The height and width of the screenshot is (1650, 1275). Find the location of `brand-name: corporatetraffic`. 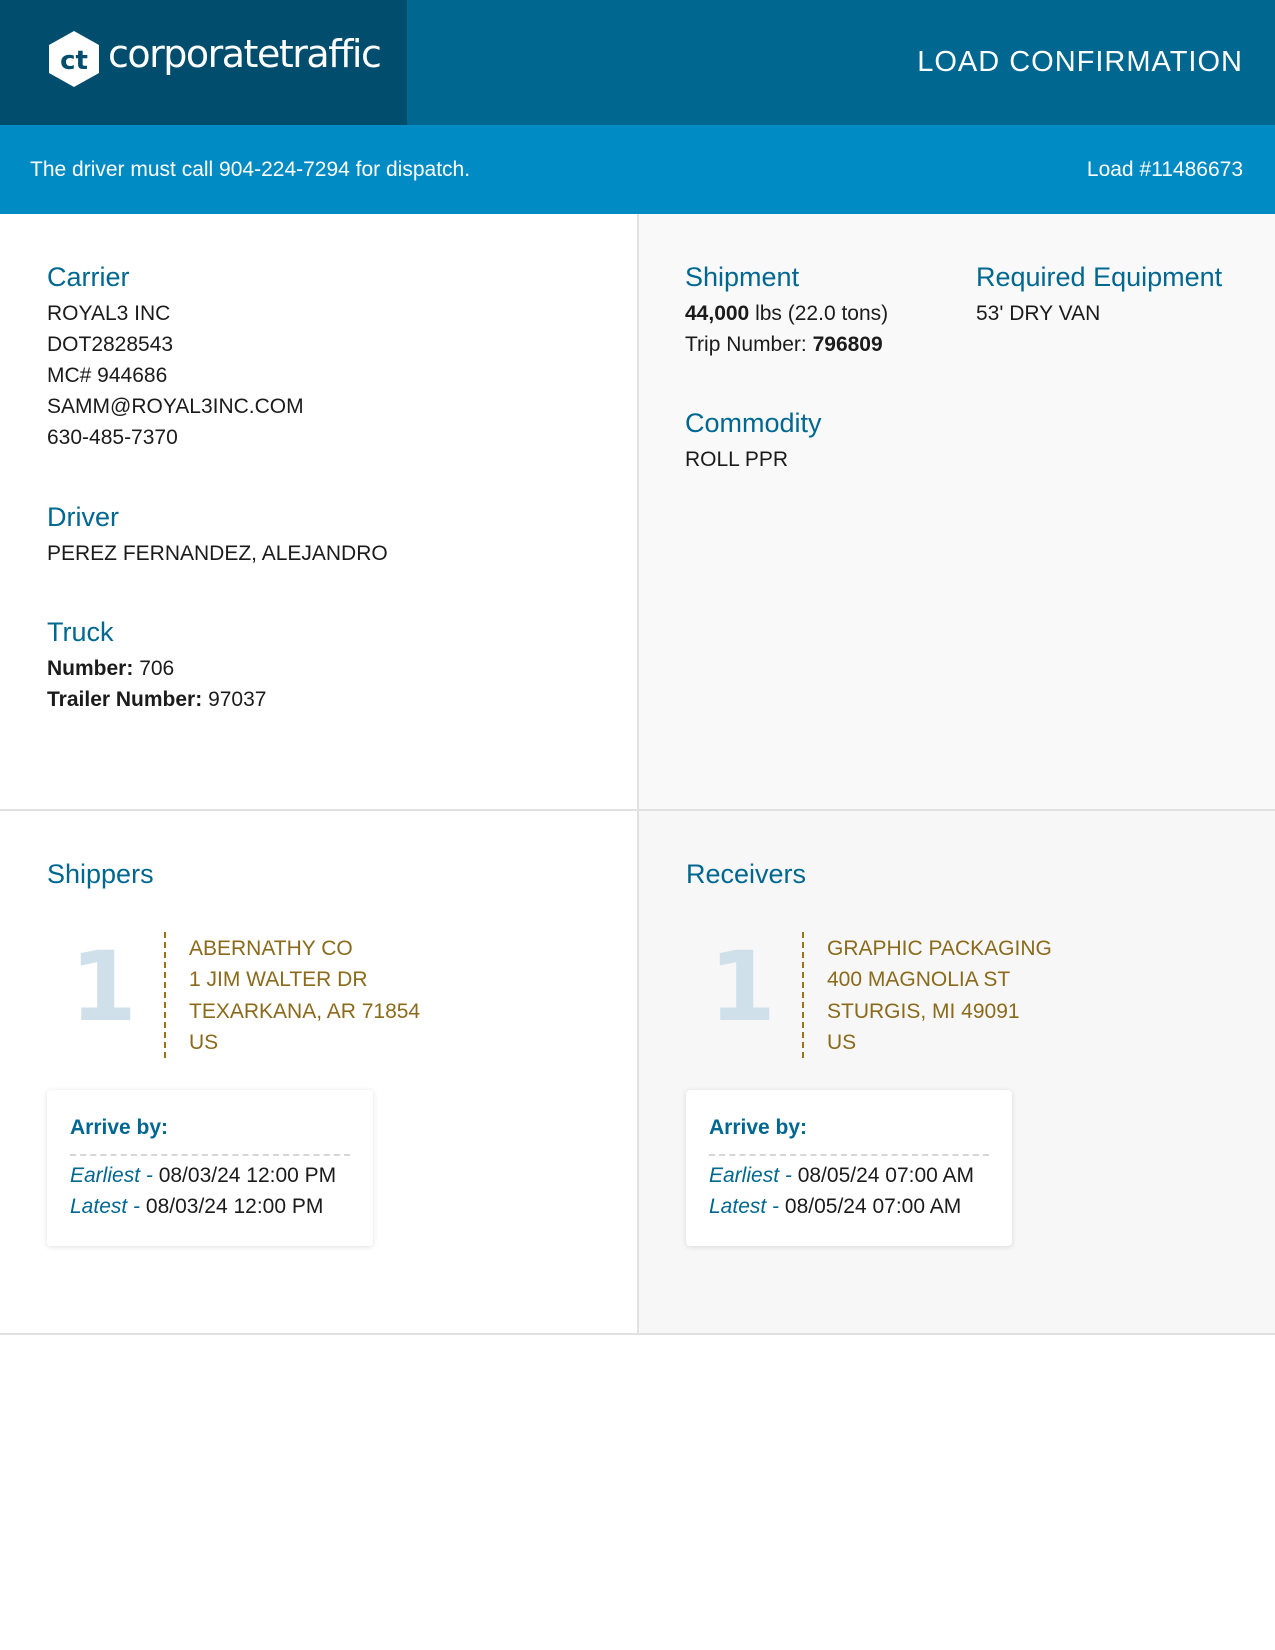

brand-name: corporatetraffic is located at coordinates (245, 54).